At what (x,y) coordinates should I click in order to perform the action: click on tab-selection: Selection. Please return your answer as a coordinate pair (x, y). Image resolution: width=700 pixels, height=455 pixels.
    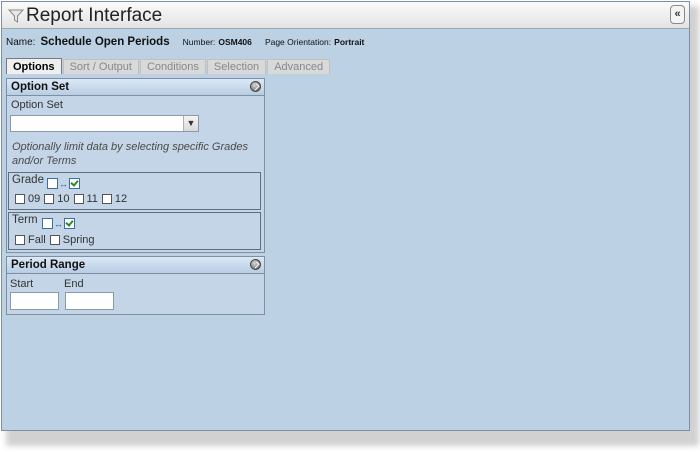
    Looking at the image, I should click on (236, 66).